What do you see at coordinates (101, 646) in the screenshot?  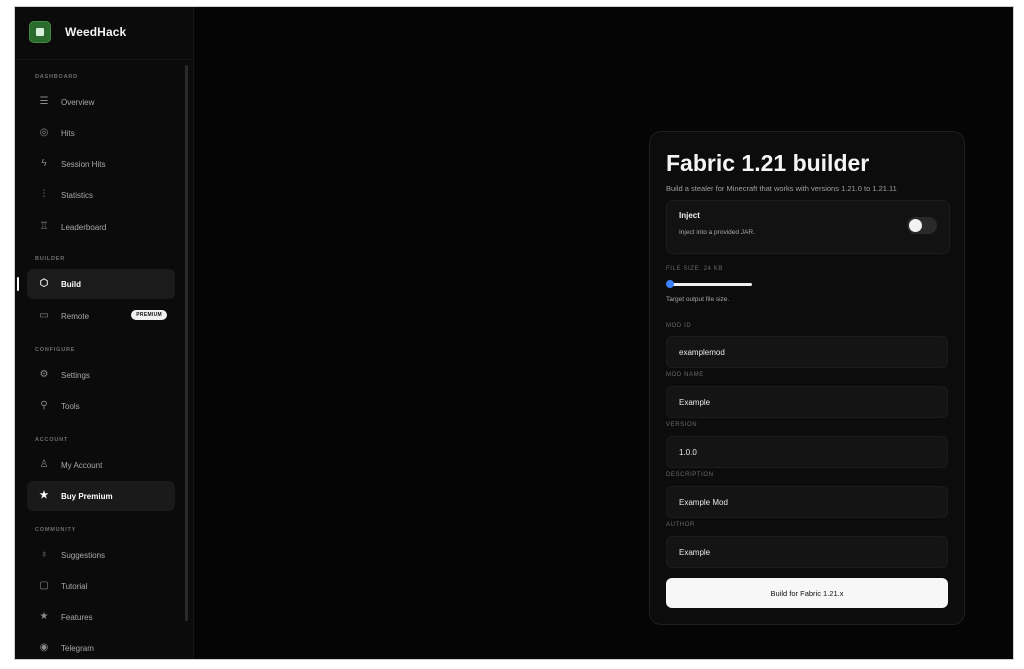 I see `sidebar-item-telegram: ◉ Telegram` at bounding box center [101, 646].